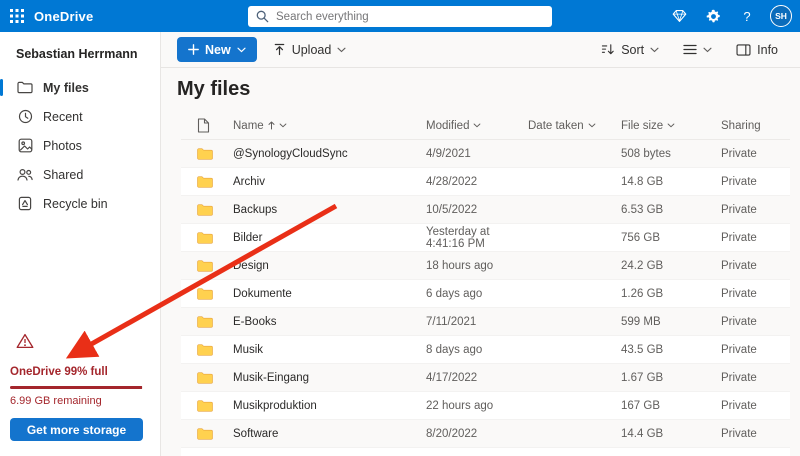  I want to click on app-name: OneDrive, so click(63, 16).